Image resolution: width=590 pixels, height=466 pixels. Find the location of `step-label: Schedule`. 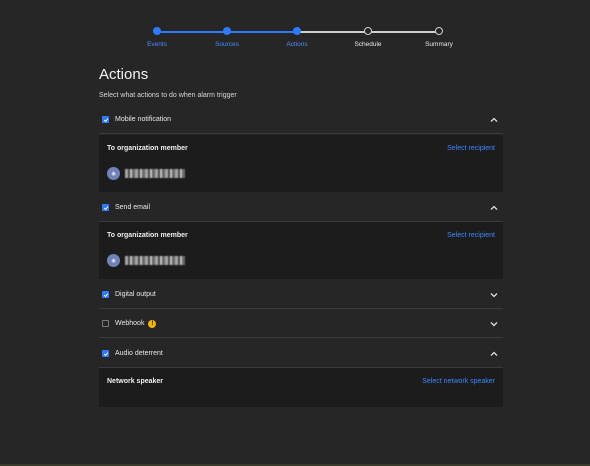

step-label: Schedule is located at coordinates (368, 44).